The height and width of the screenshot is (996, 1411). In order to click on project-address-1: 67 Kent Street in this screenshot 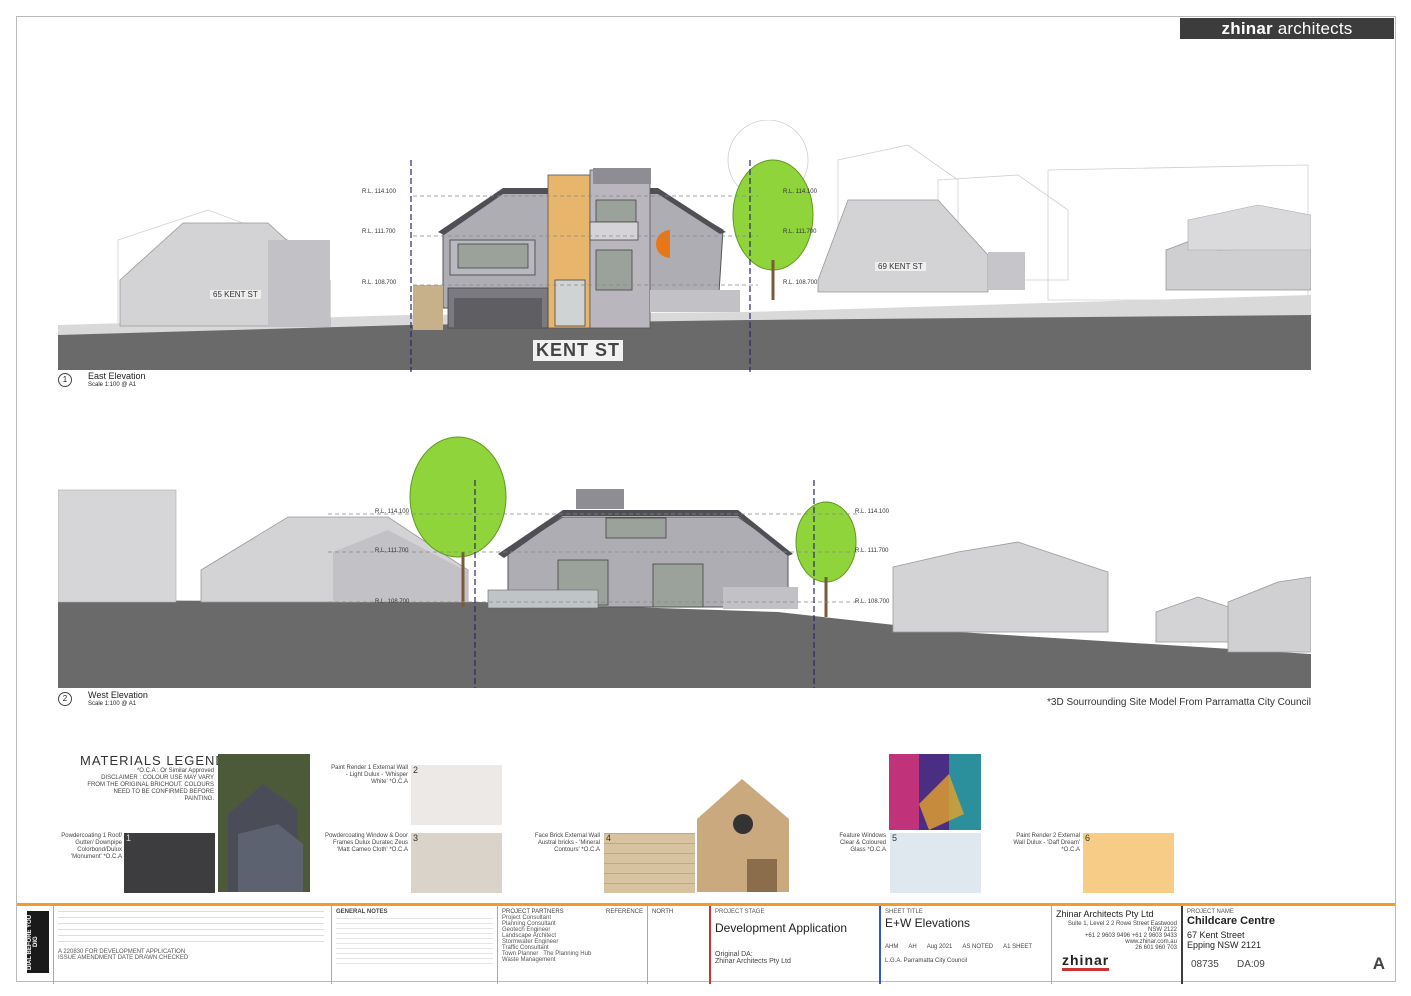, I will do `click(1216, 935)`.